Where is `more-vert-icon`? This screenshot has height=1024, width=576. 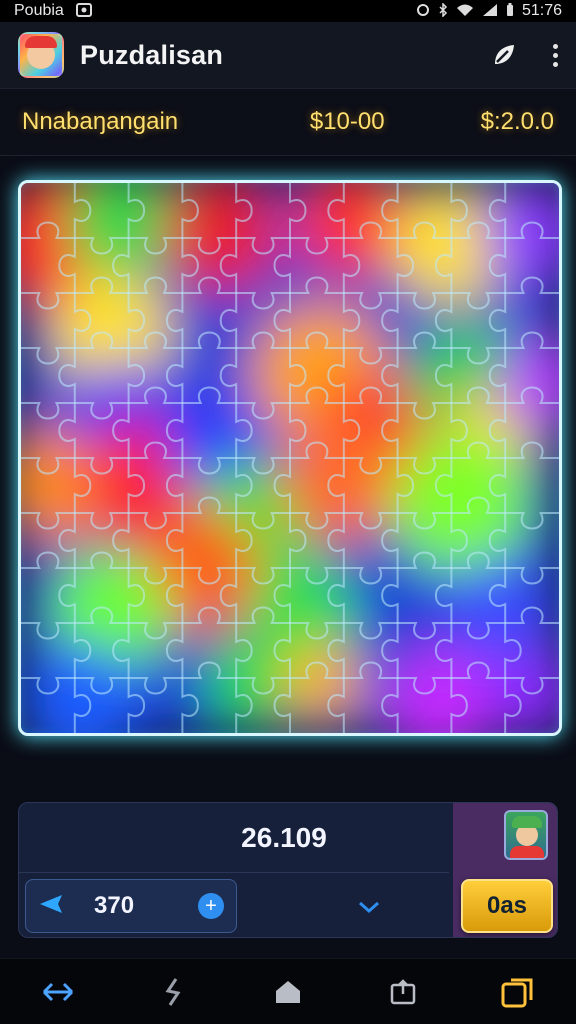 more-vert-icon is located at coordinates (555, 55).